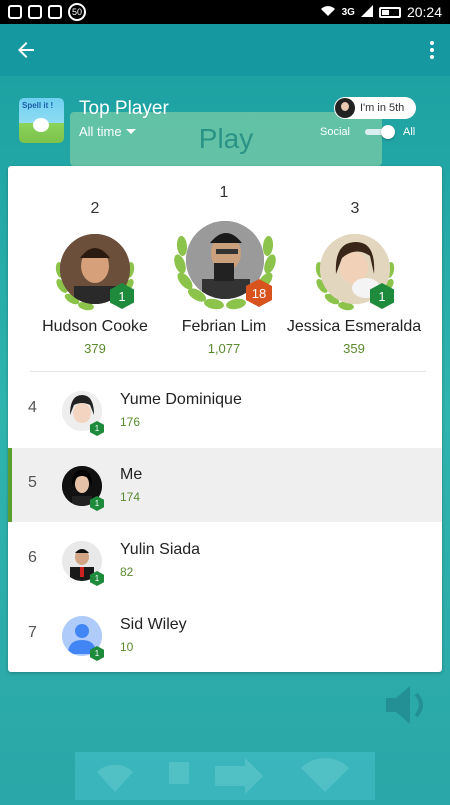 The image size is (450, 805). What do you see at coordinates (35, 12) in the screenshot?
I see `image-notification-icon` at bounding box center [35, 12].